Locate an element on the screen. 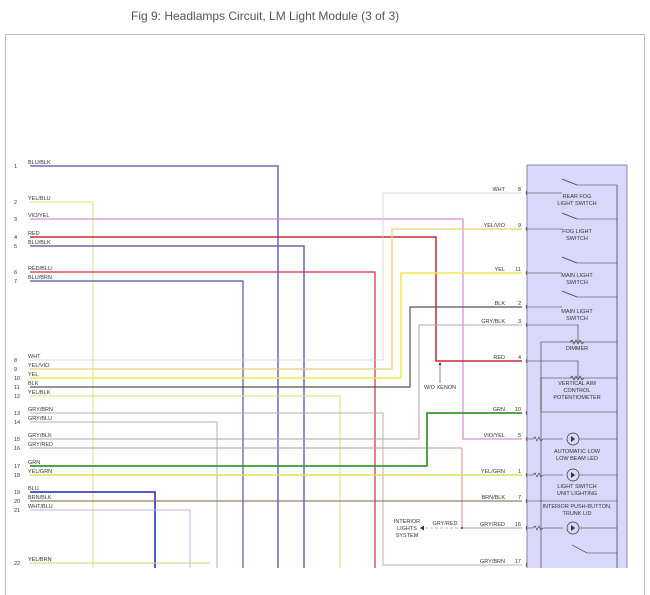 The image size is (650, 595). component-label: FOG LIGHT is located at coordinates (577, 232).